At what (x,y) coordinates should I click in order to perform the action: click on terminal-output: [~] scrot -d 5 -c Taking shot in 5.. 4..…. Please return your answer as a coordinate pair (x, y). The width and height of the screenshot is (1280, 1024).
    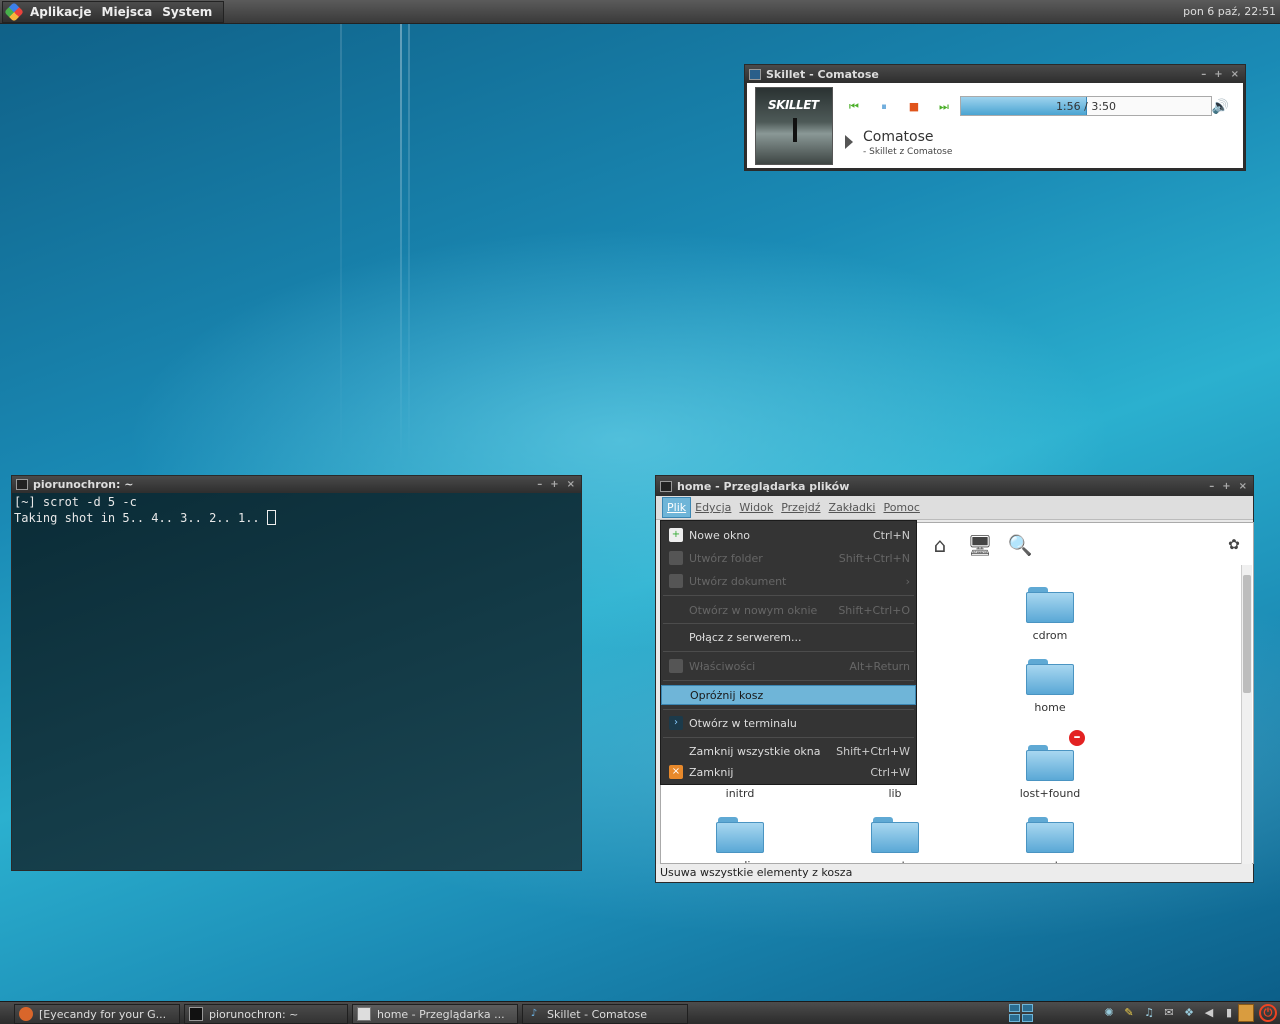
    Looking at the image, I should click on (296, 510).